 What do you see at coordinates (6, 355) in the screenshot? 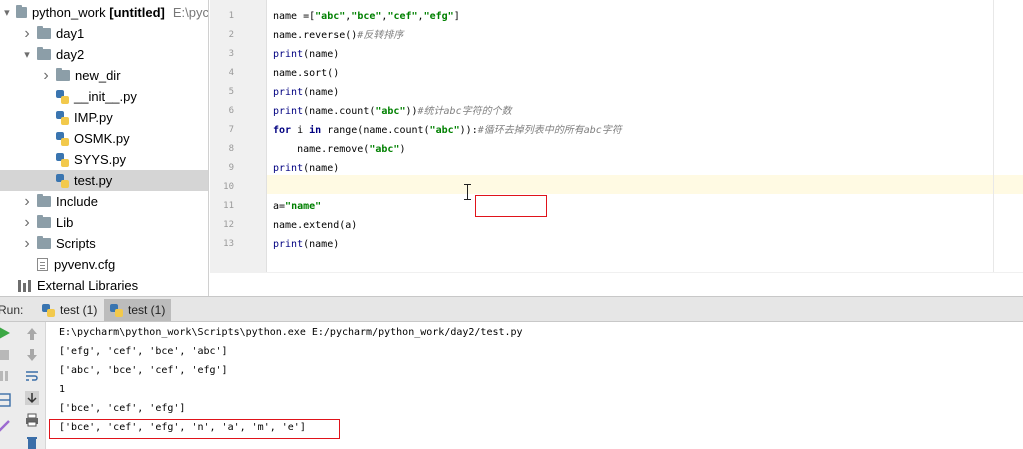
I see `stop-icon` at bounding box center [6, 355].